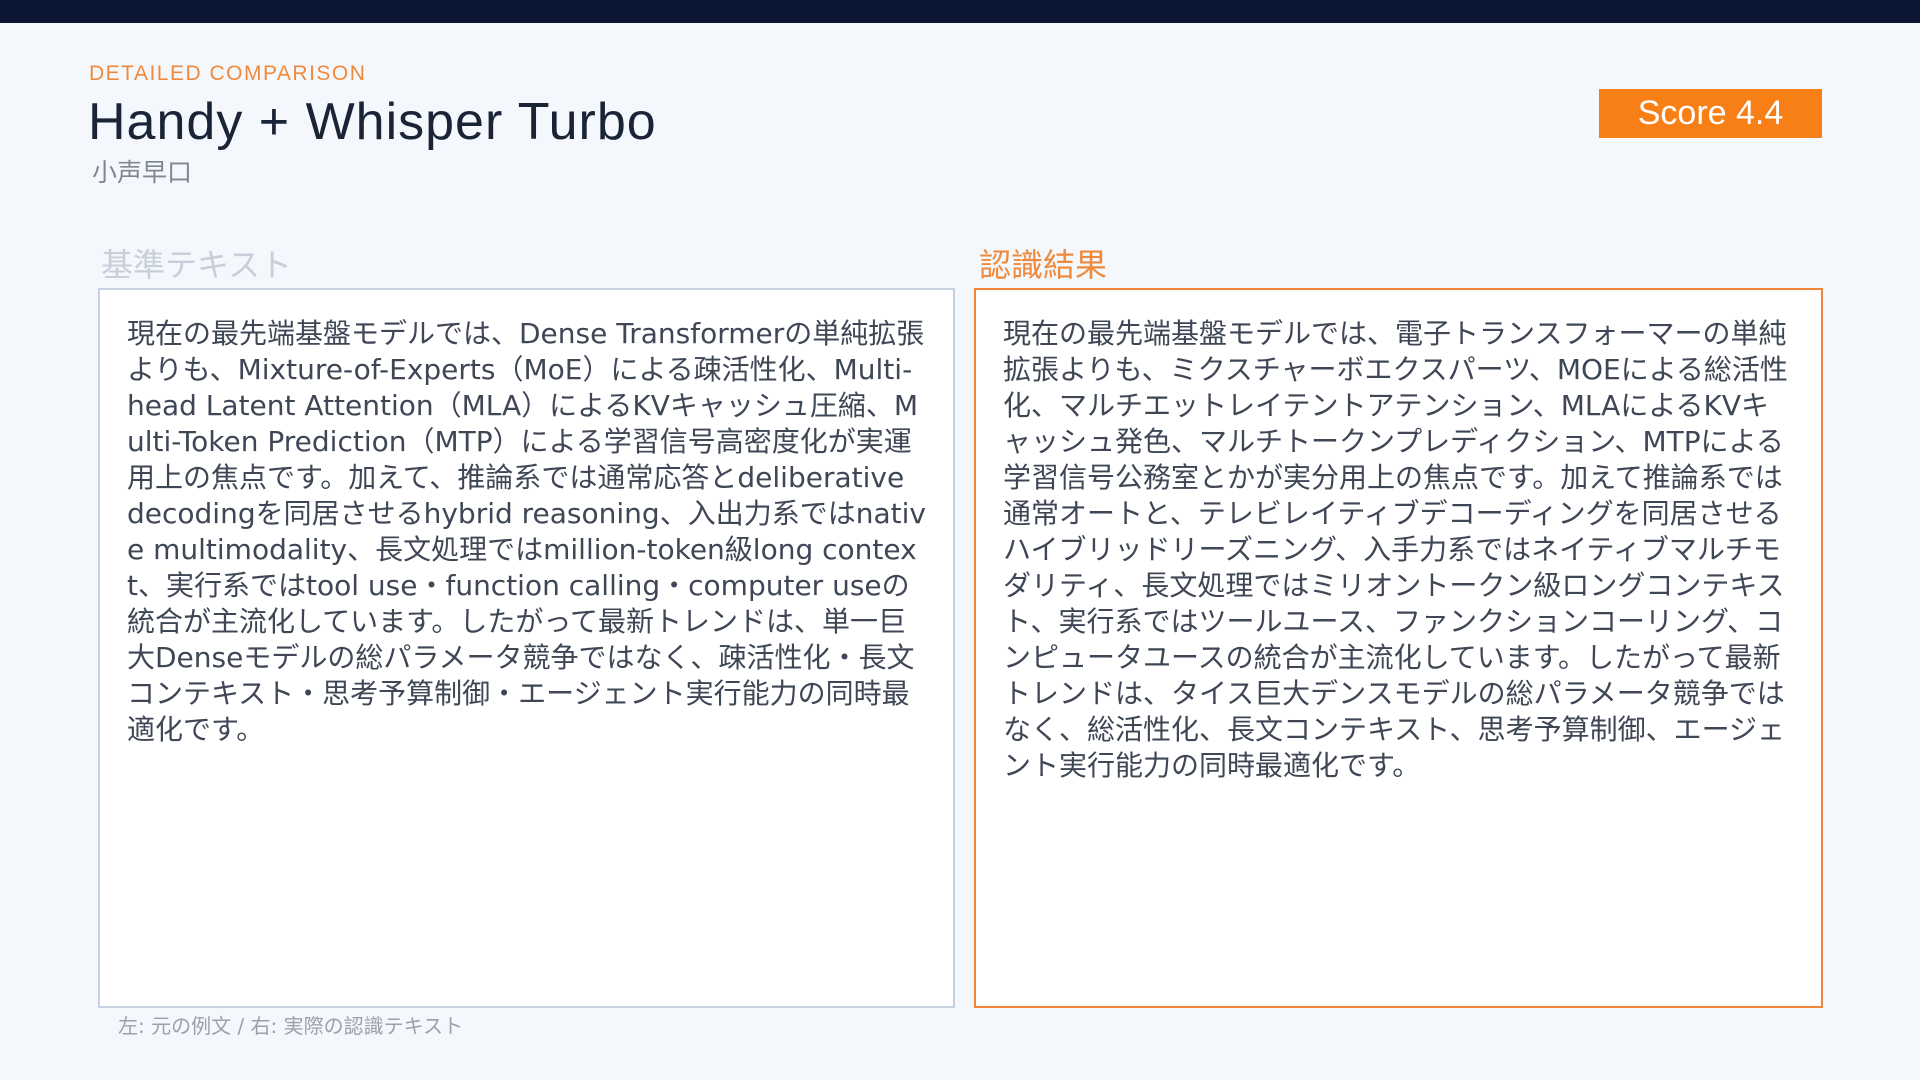 This screenshot has width=1920, height=1080. I want to click on score-badge: Score 4.4, so click(1710, 113).